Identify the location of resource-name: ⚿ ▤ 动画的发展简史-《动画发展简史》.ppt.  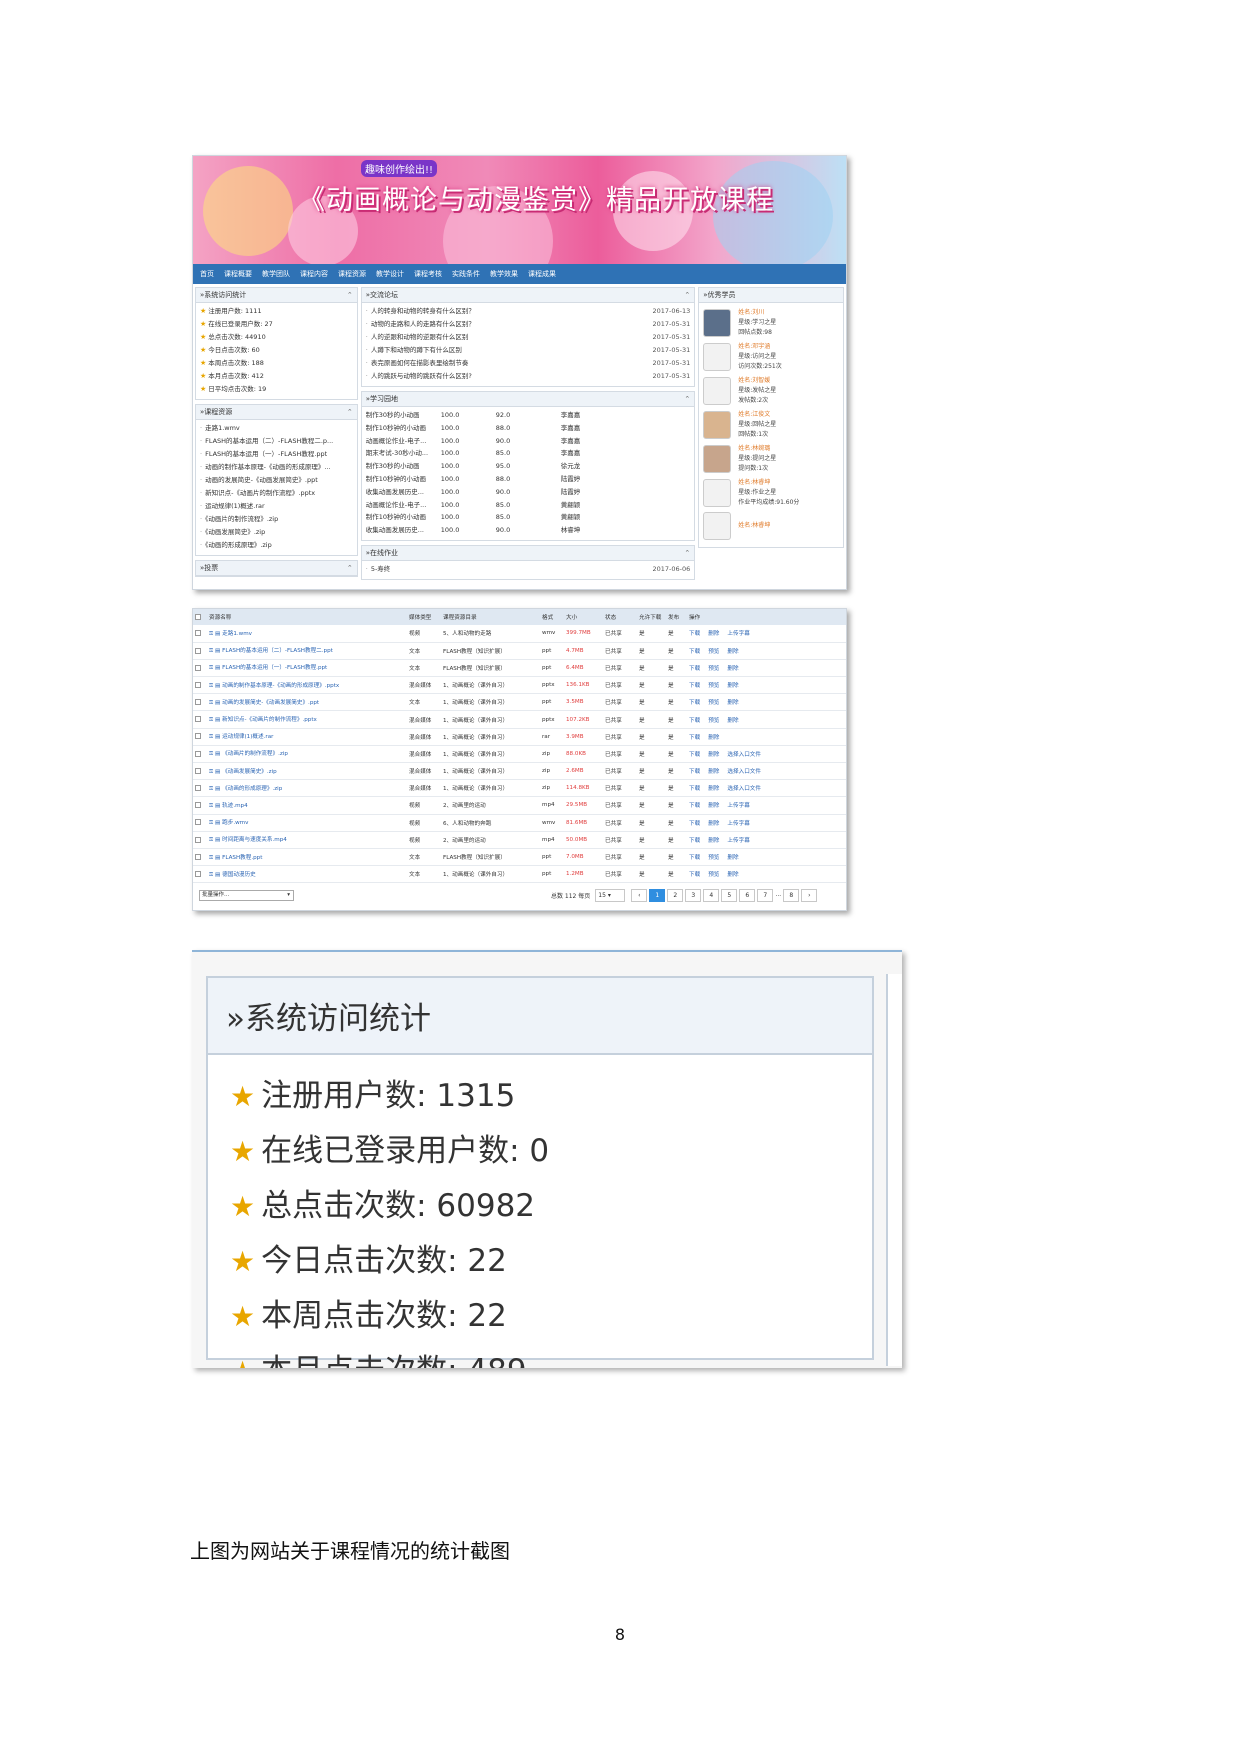
(307, 702).